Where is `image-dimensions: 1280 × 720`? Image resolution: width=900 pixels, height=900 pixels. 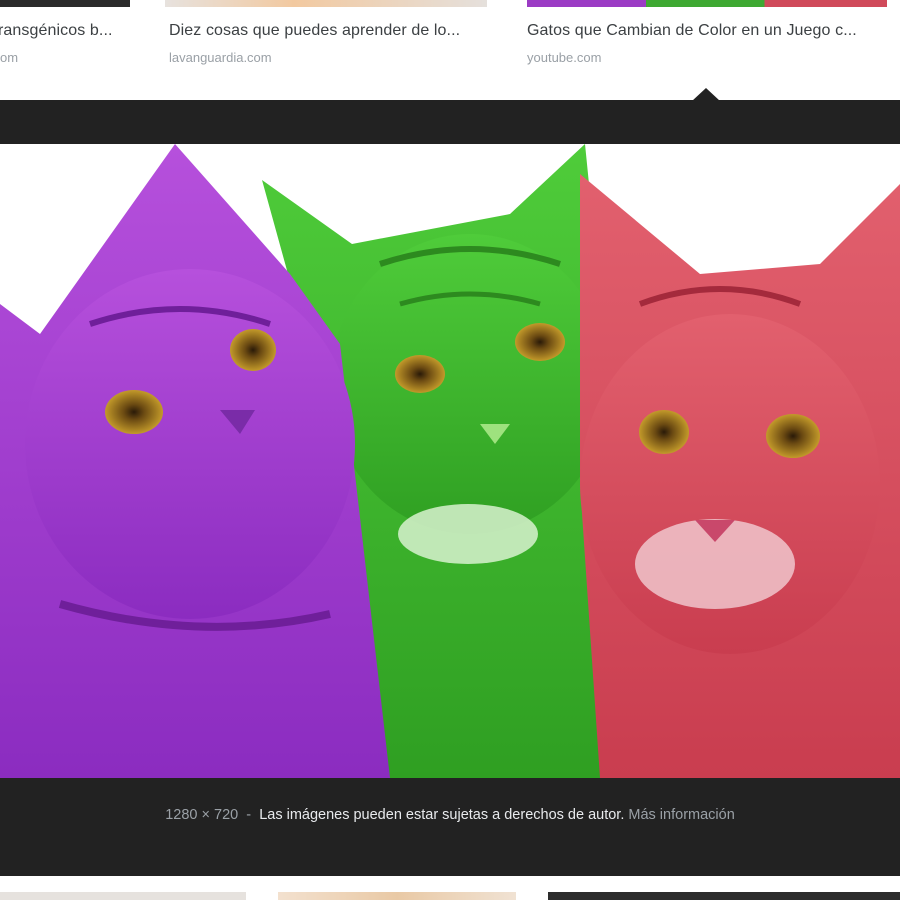 image-dimensions: 1280 × 720 is located at coordinates (202, 815).